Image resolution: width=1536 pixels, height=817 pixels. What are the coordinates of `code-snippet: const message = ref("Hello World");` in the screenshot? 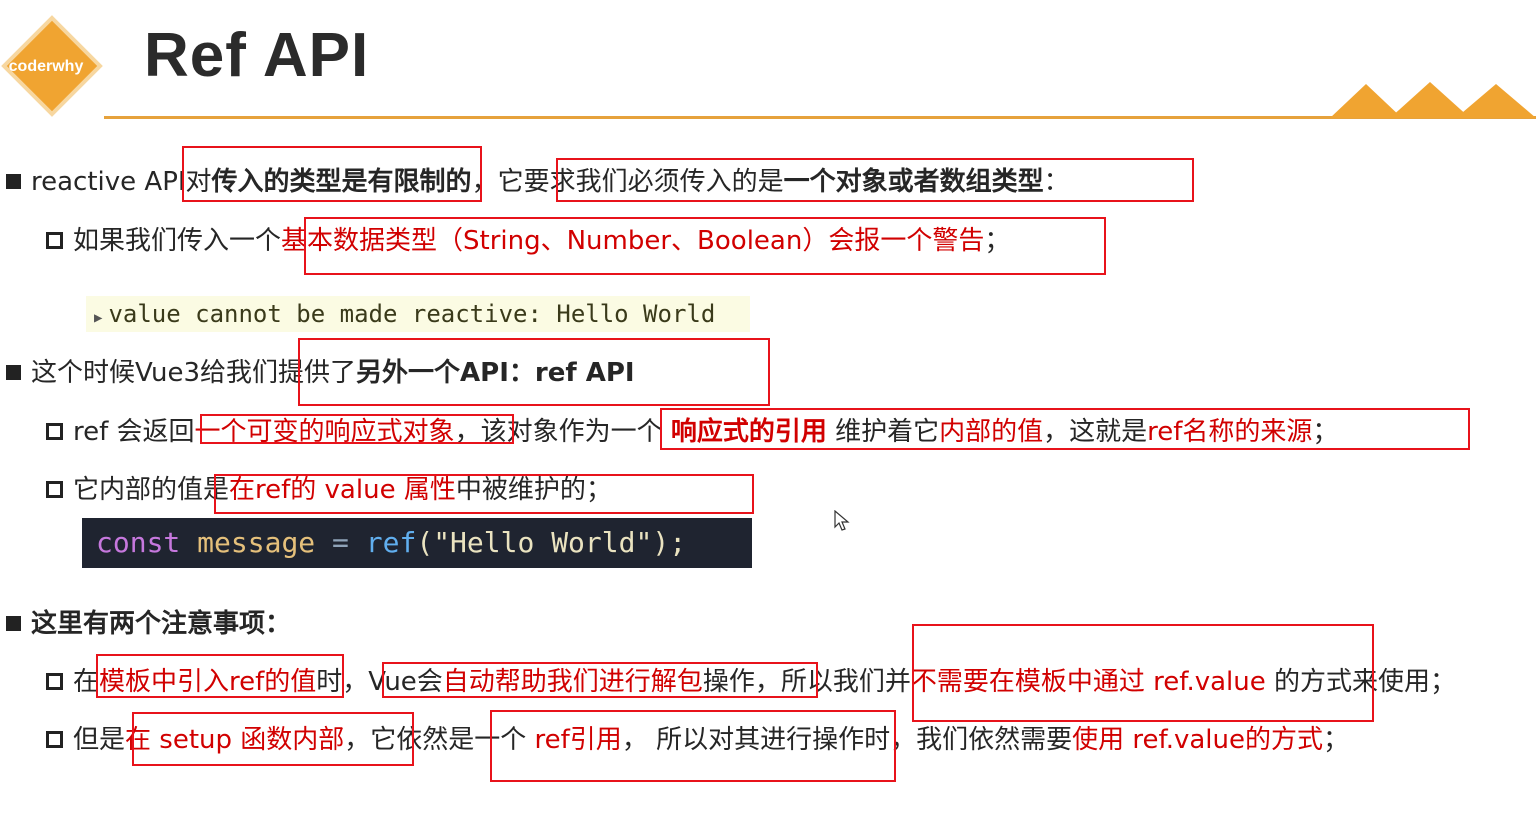 It's located at (417, 543).